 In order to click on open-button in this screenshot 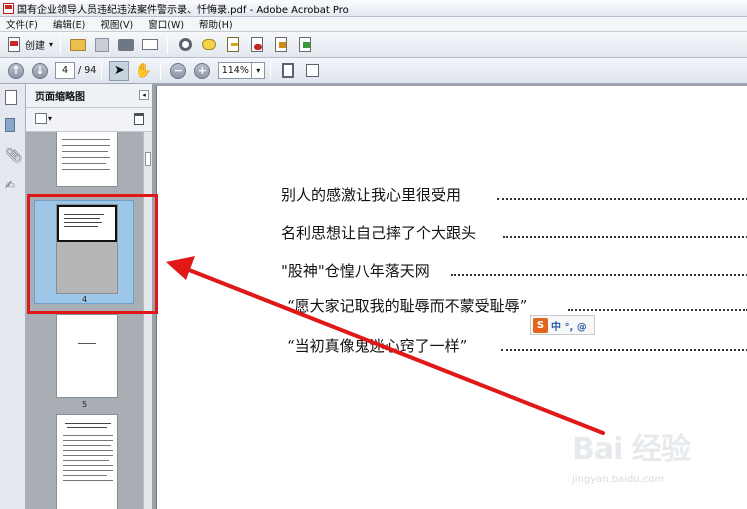, I will do `click(78, 45)`.